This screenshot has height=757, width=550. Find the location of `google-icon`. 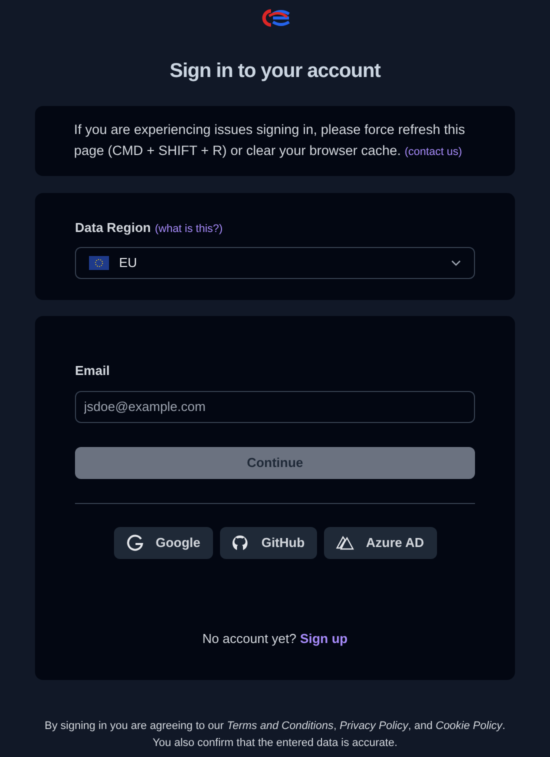

google-icon is located at coordinates (135, 543).